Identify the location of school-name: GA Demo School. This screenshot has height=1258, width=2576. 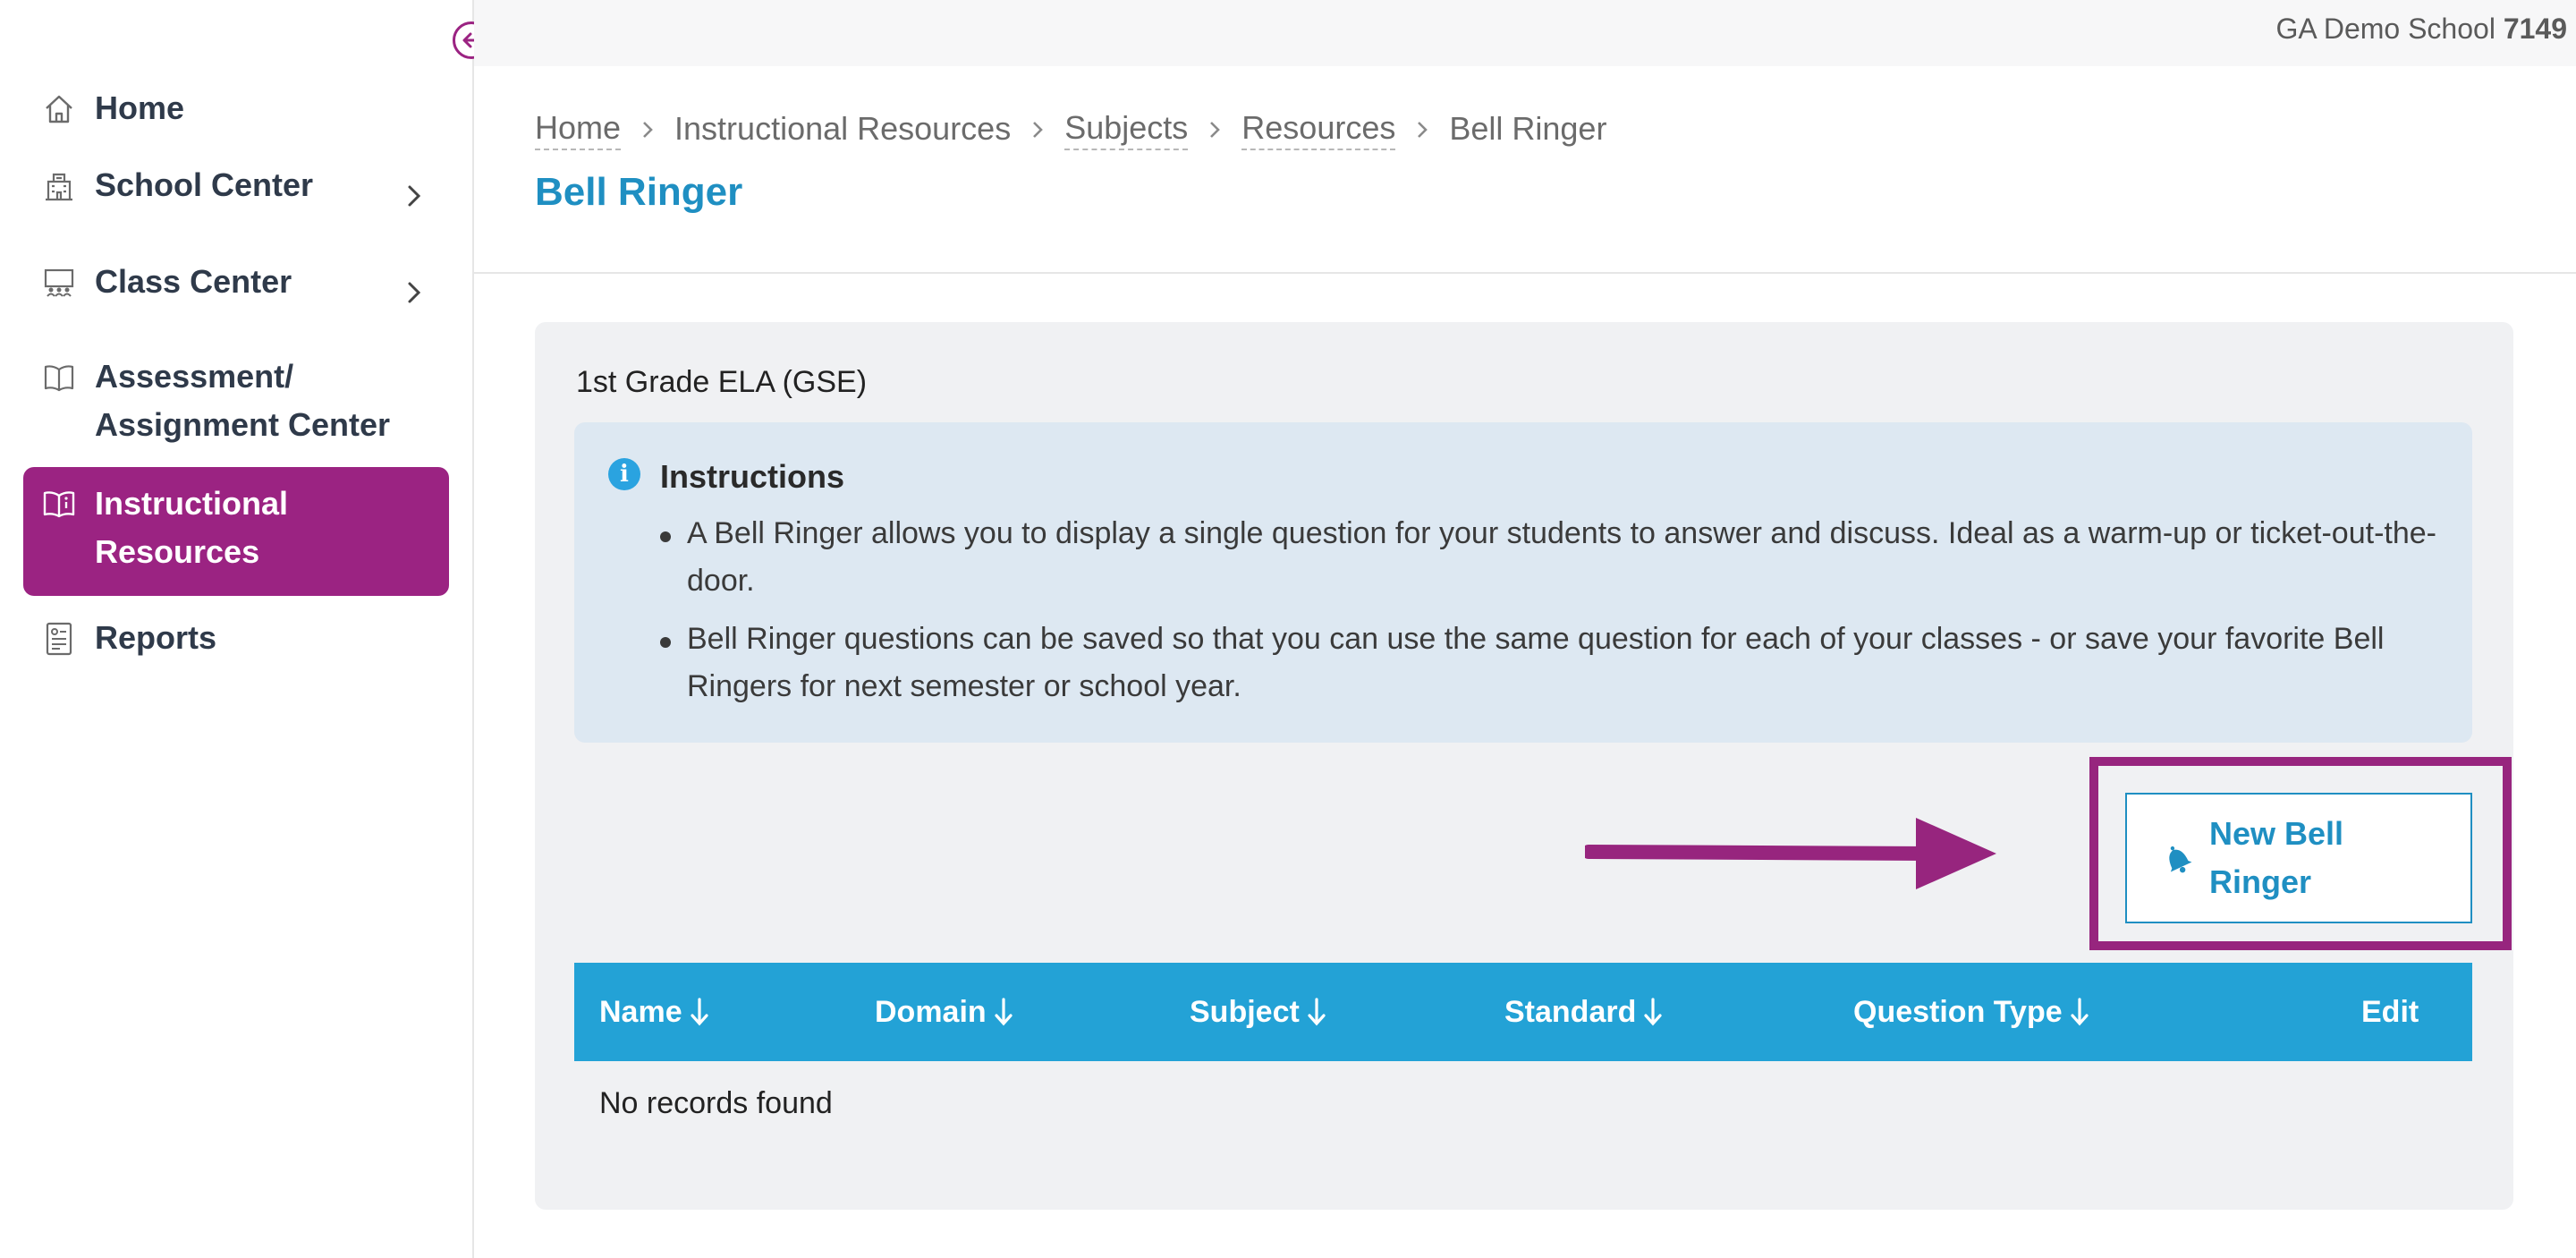
(2385, 29).